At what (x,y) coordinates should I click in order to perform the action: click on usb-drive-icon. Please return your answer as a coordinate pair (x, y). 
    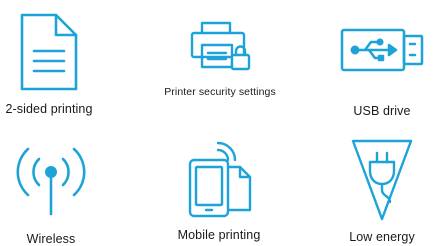
    Looking at the image, I should click on (382, 50).